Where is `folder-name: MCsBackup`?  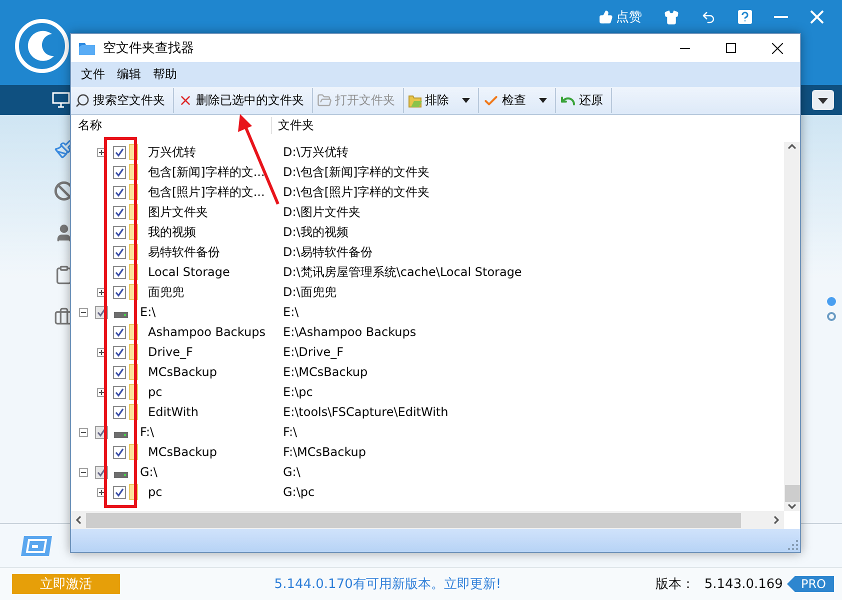 folder-name: MCsBackup is located at coordinates (182, 372).